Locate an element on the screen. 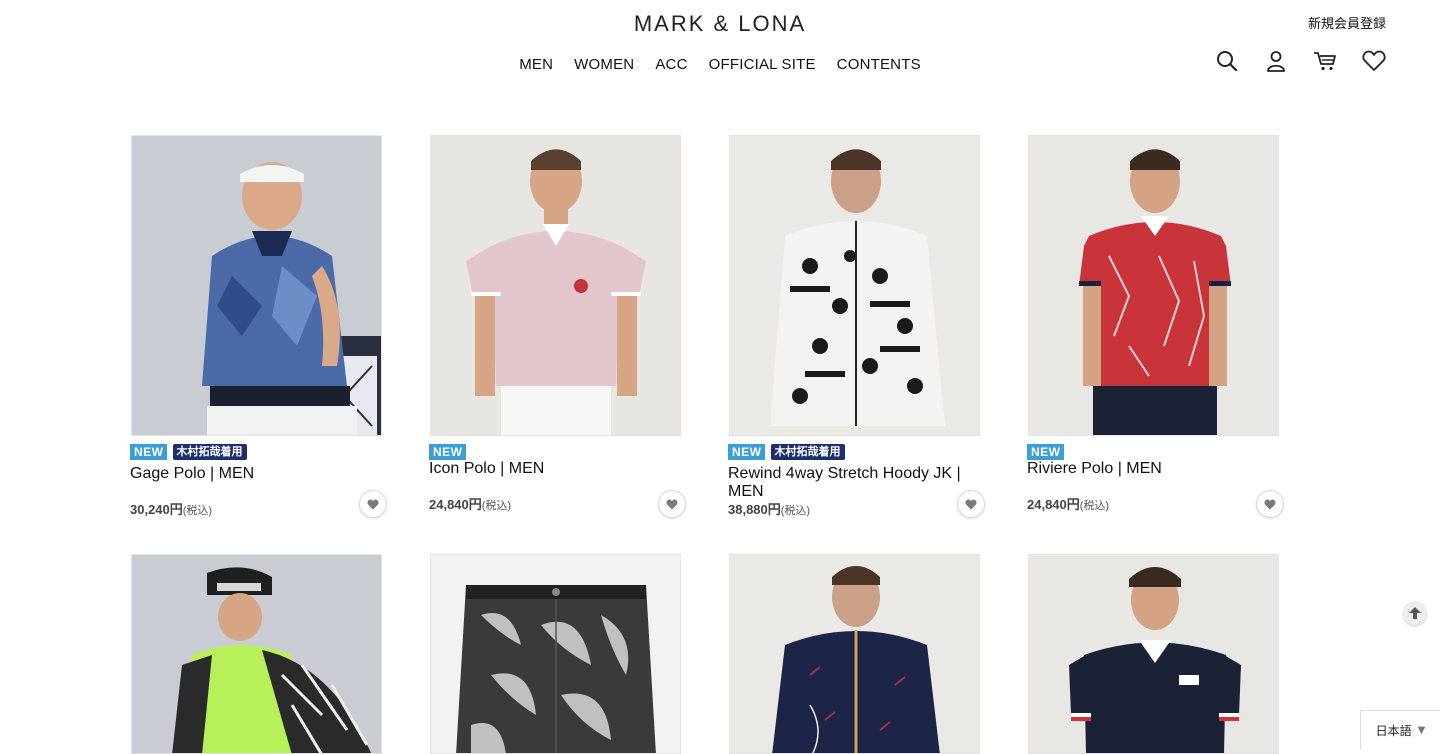  product-price: 30,240円(税込) is located at coordinates (171, 508).